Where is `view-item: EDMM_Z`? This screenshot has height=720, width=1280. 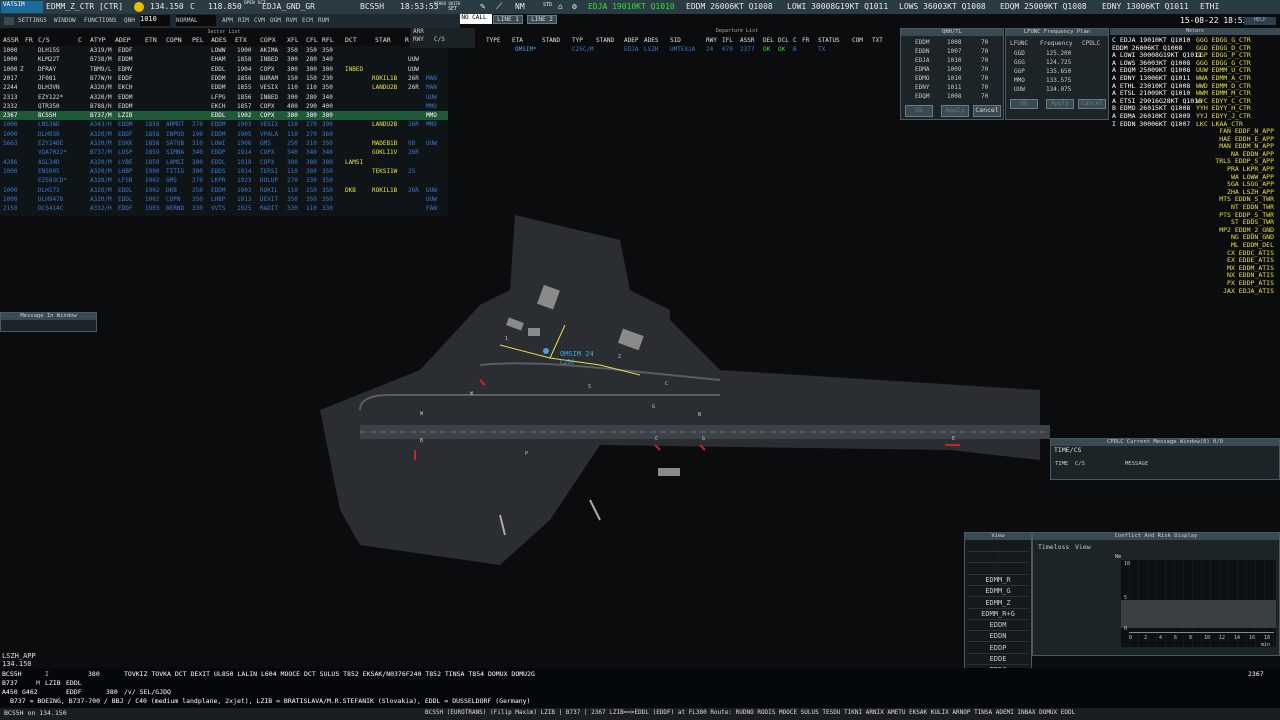 view-item: EDMM_Z is located at coordinates (998, 604).